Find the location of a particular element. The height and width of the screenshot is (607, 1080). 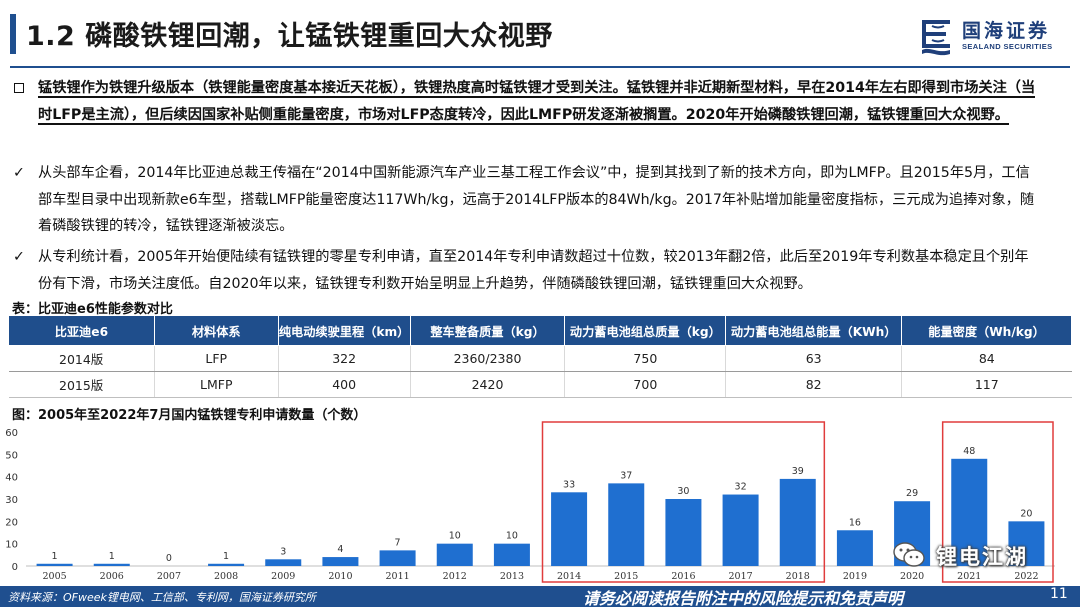

y-tick-label: 0 is located at coordinates (15, 567).